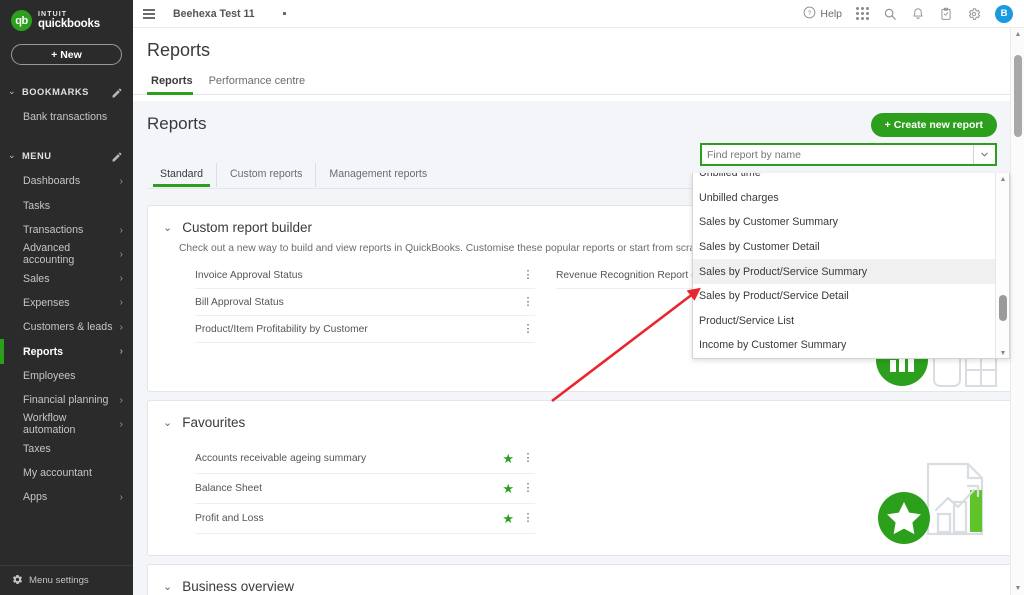 This screenshot has width=1024, height=595. I want to click on sidebar-item-reports: Reports ›, so click(66, 351).